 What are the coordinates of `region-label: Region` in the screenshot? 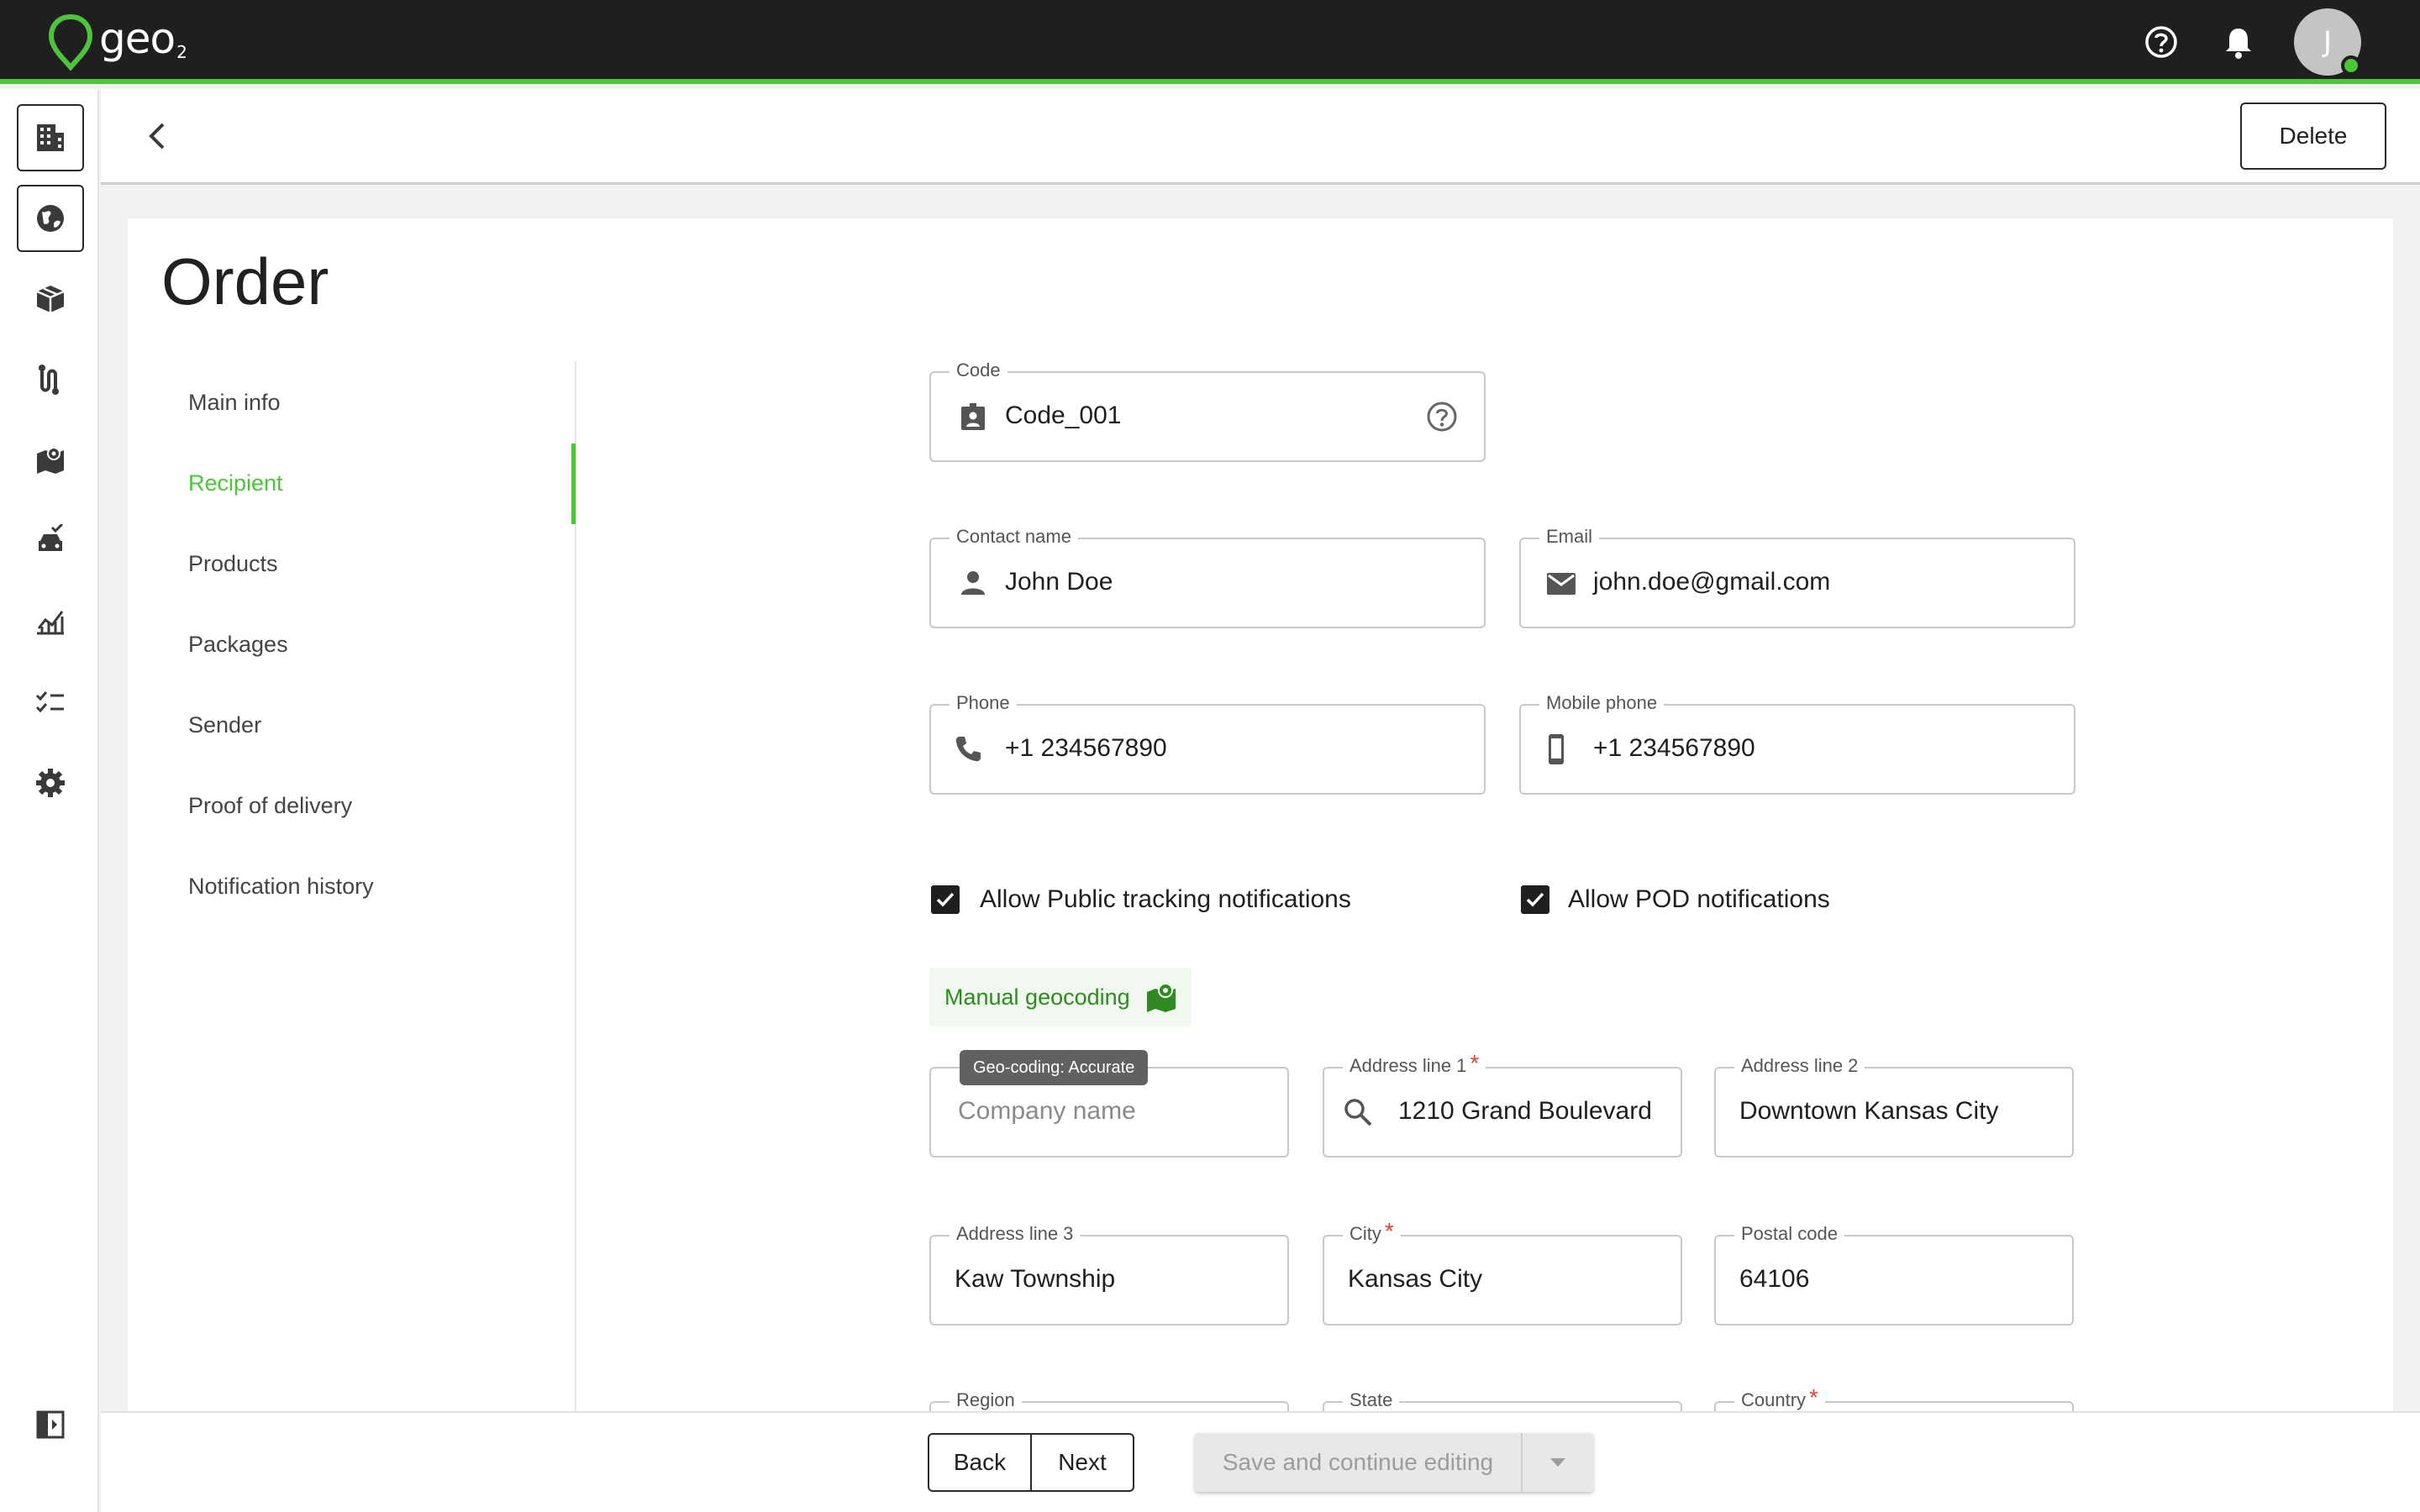 It's located at (986, 1400).